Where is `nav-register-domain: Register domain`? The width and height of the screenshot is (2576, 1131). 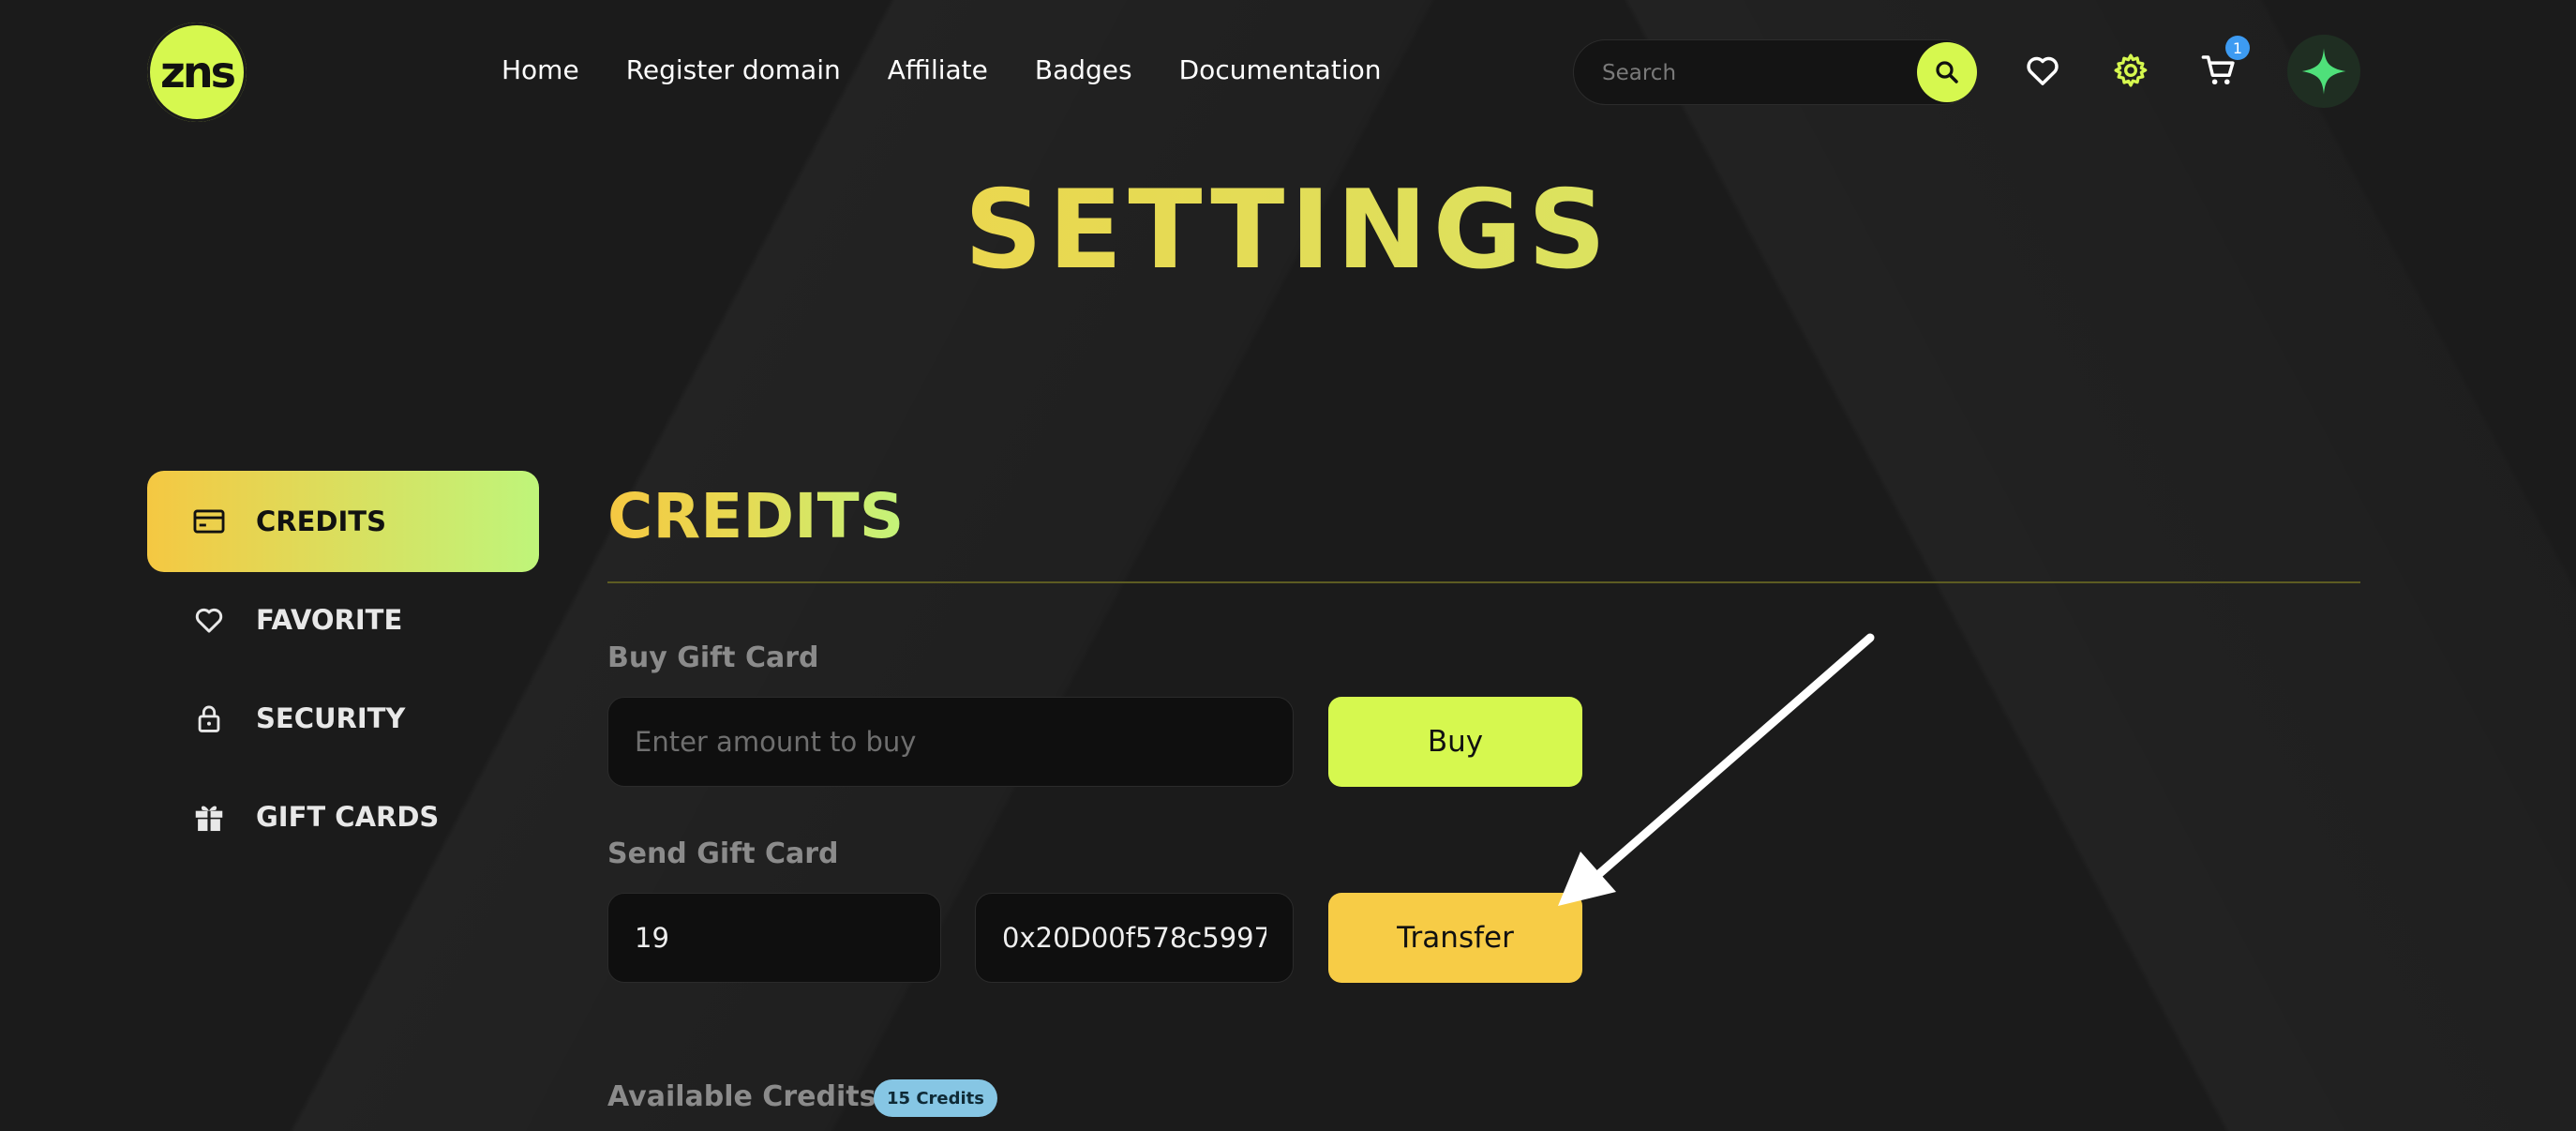 nav-register-domain: Register domain is located at coordinates (734, 69).